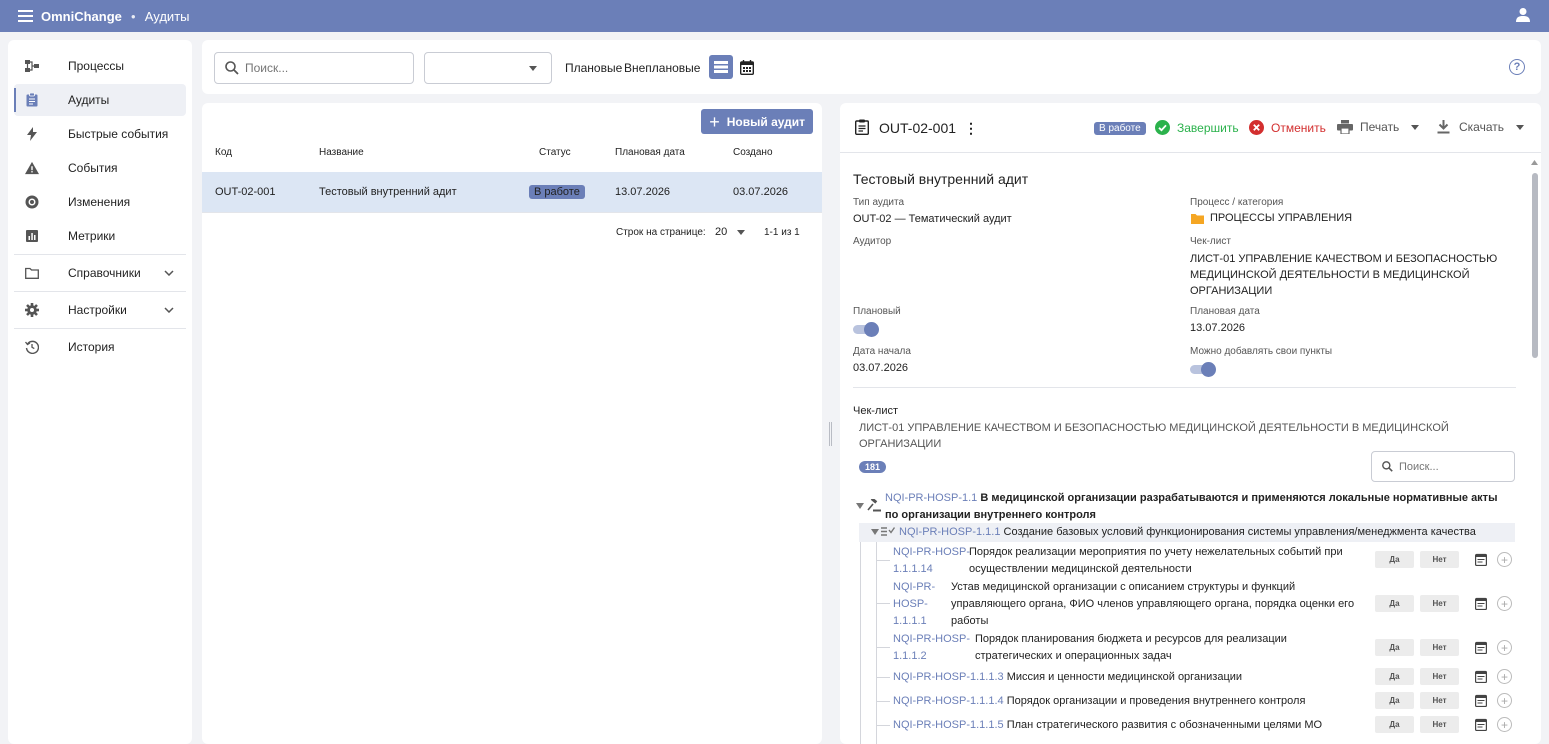 Image resolution: width=1549 pixels, height=744 pixels. What do you see at coordinates (1535, 265) in the screenshot?
I see `scrollbar-thumb` at bounding box center [1535, 265].